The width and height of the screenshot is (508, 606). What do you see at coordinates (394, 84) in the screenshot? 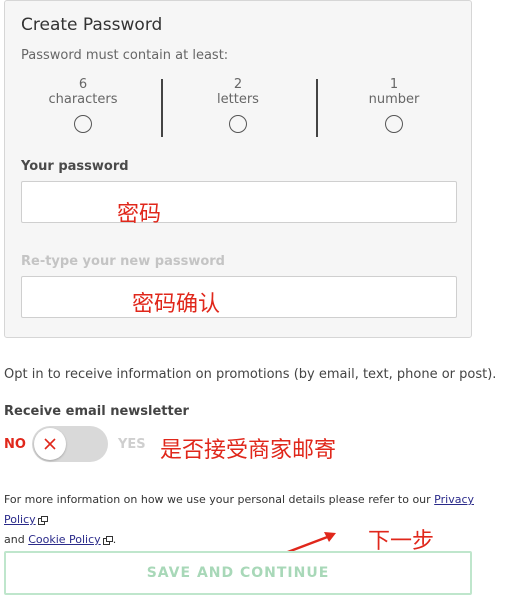
I see `requirement-count: 1` at bounding box center [394, 84].